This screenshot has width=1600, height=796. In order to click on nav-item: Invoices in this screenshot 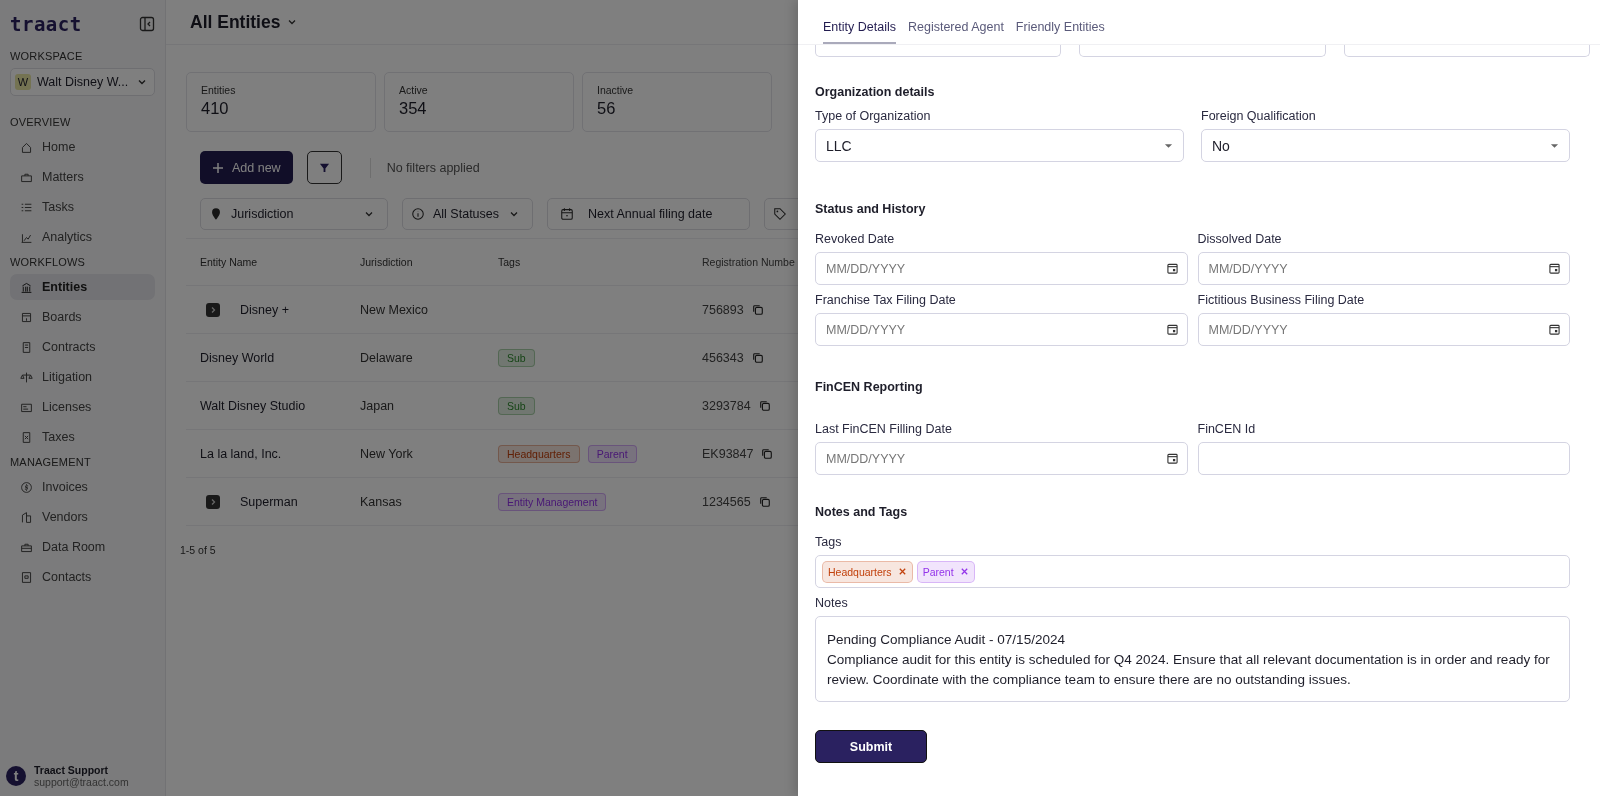, I will do `click(82, 487)`.